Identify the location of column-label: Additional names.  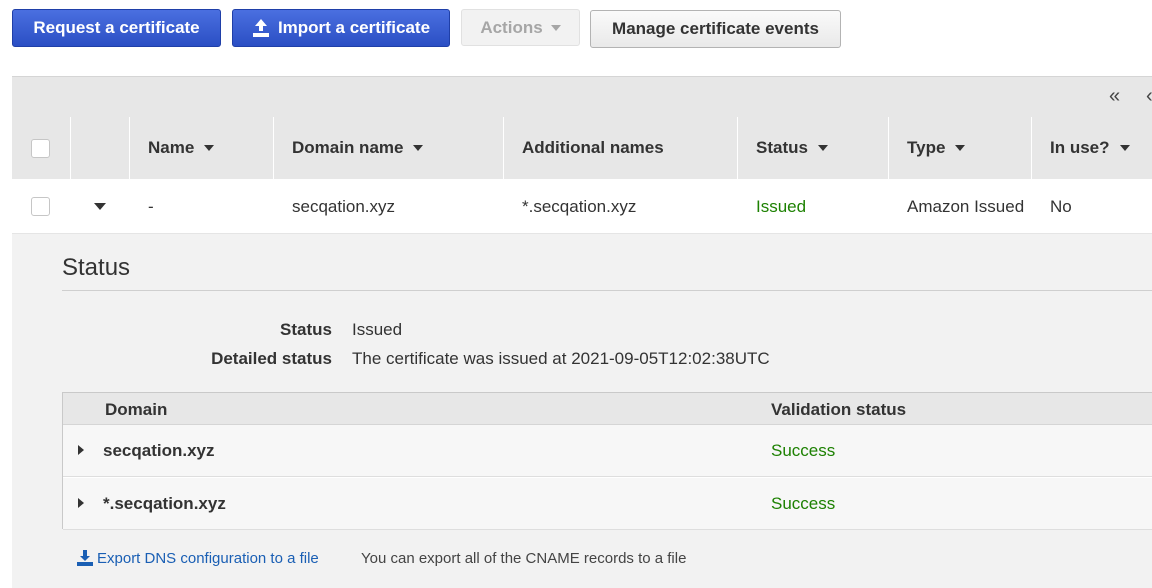
(593, 147).